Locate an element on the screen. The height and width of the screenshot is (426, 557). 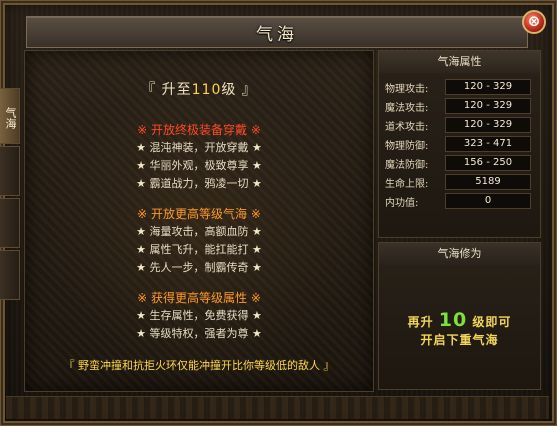
section-title: 开放更高等级气海 is located at coordinates (198, 214).